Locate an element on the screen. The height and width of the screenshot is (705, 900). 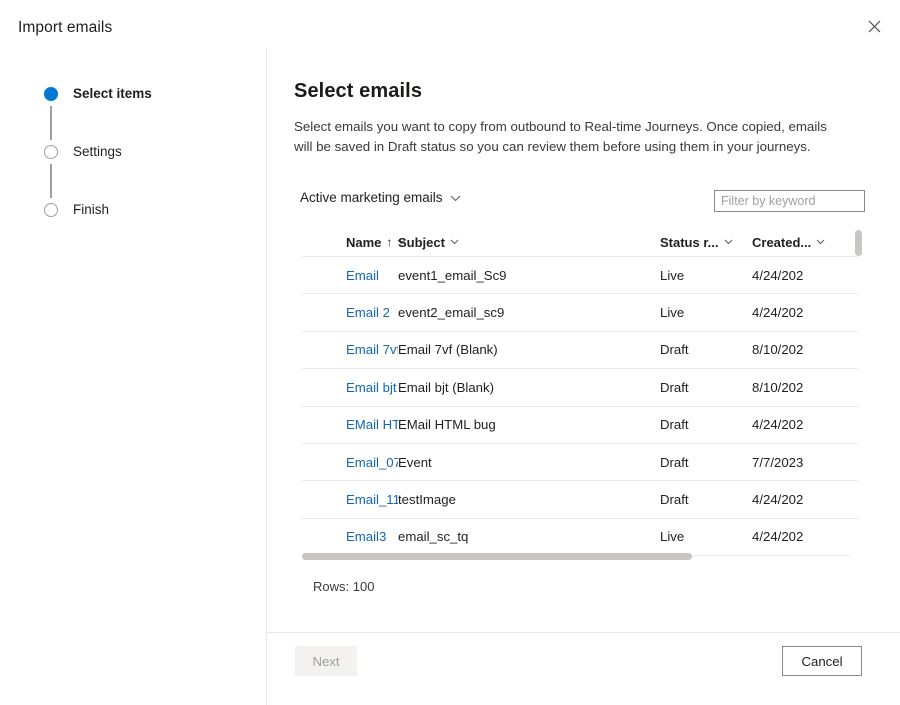
cell-subject: Email 7vf (Blank) is located at coordinates (448, 350).